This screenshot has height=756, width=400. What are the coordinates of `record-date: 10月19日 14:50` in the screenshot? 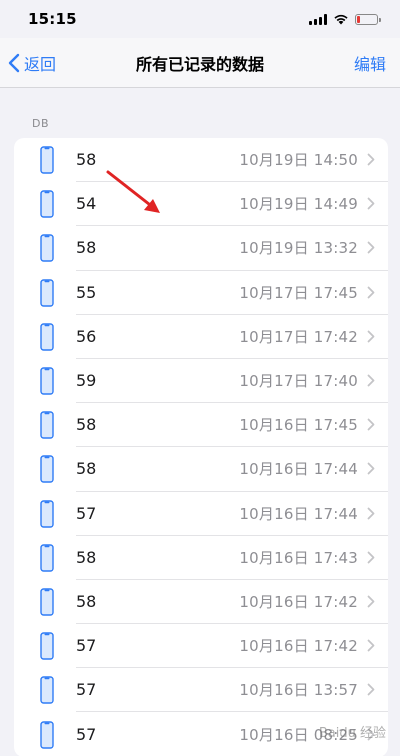 It's located at (298, 160).